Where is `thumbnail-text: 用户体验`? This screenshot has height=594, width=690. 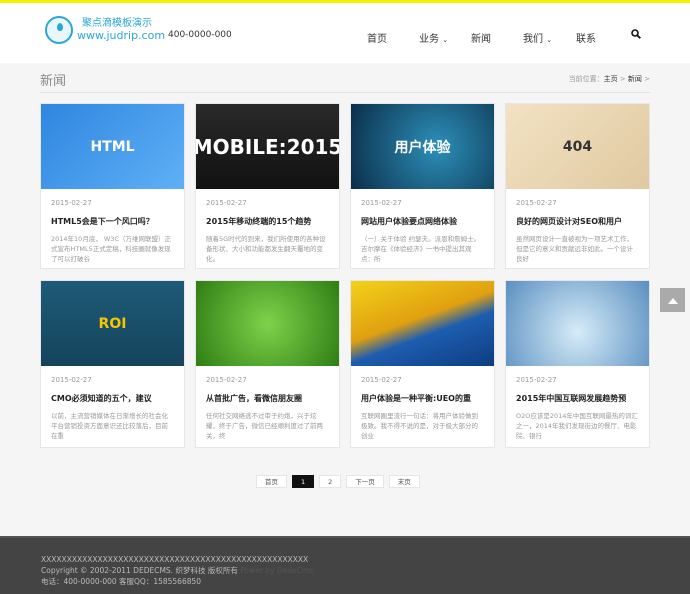
thumbnail-text: 用户体验 is located at coordinates (422, 147).